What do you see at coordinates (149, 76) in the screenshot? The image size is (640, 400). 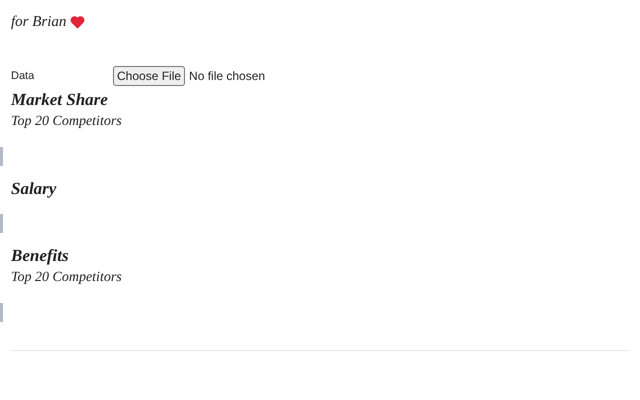 I see `choose-file-button: Choose File` at bounding box center [149, 76].